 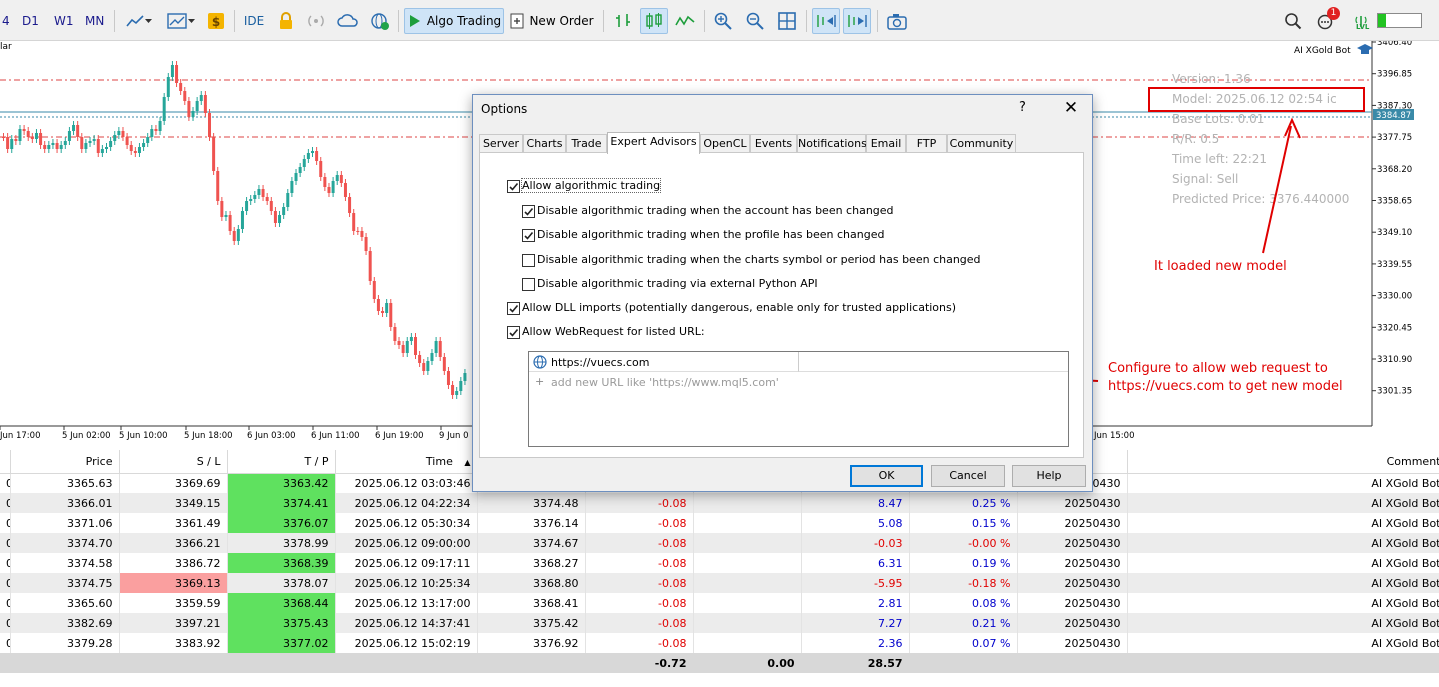 I want to click on lock-icon, so click(x=286, y=21).